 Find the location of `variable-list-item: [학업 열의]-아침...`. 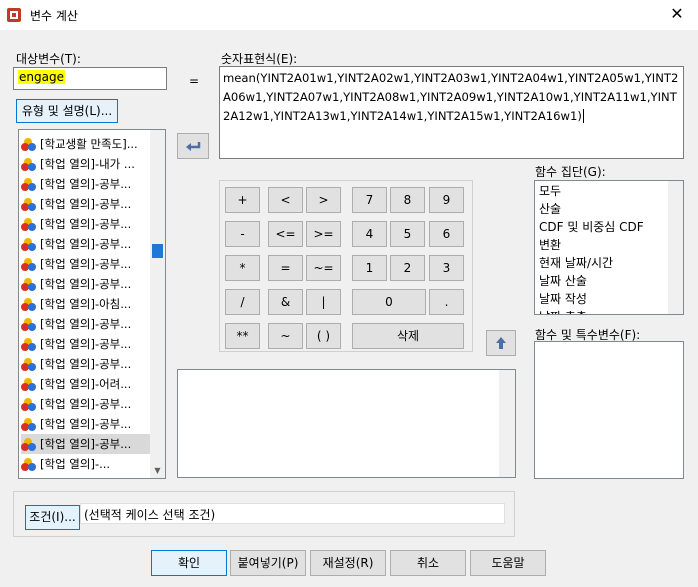

variable-list-item: [학업 열의]-아침... is located at coordinates (86, 304).